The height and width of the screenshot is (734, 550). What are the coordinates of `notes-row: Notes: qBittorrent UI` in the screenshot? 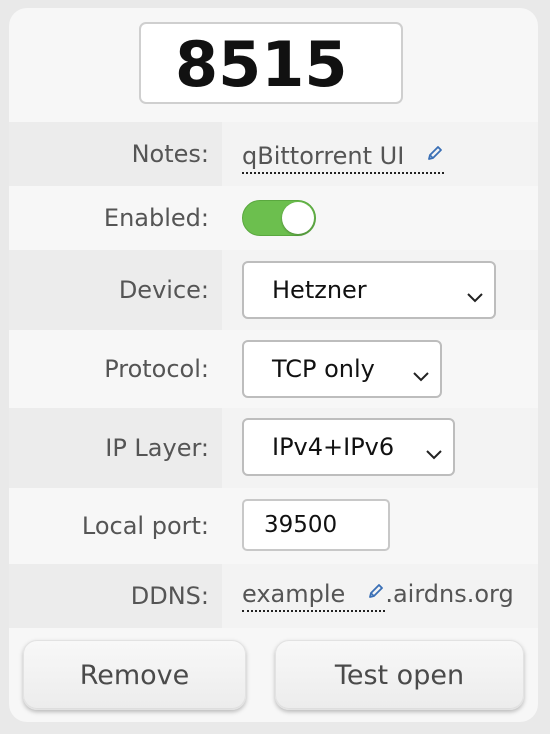 It's located at (273, 154).